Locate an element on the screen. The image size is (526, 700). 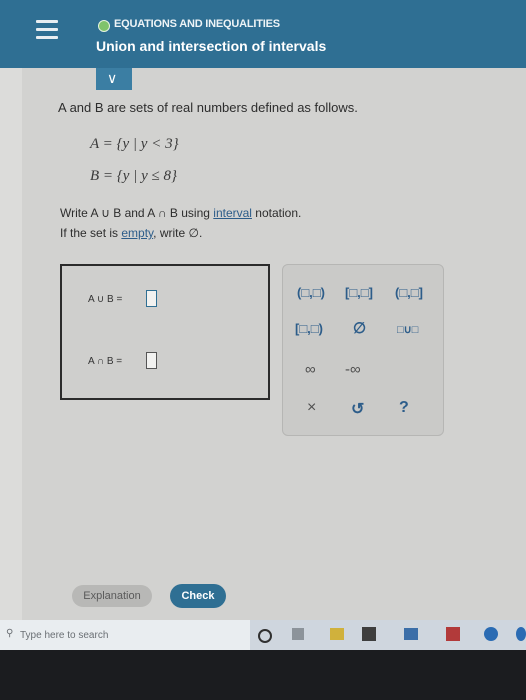
empty-set-button: ∅ is located at coordinates (359, 328).